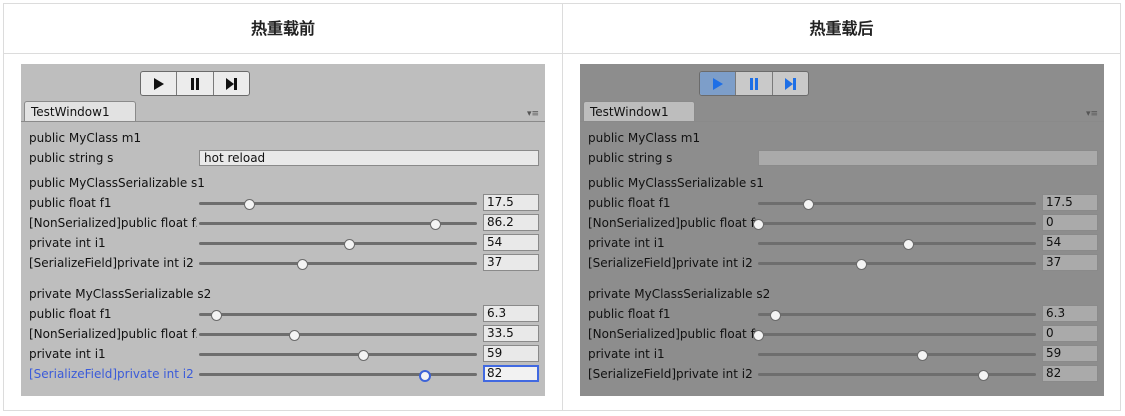 The image size is (1125, 416). What do you see at coordinates (511, 333) in the screenshot?
I see `field-value-input: 33.5` at bounding box center [511, 333].